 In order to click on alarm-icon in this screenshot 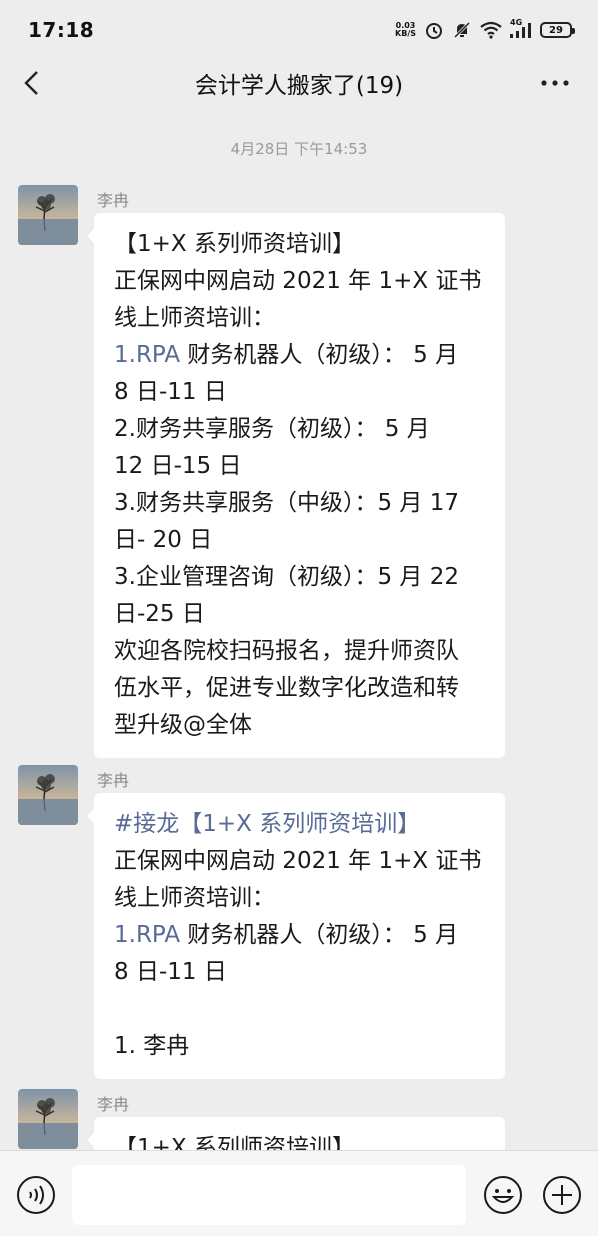, I will do `click(434, 31)`.